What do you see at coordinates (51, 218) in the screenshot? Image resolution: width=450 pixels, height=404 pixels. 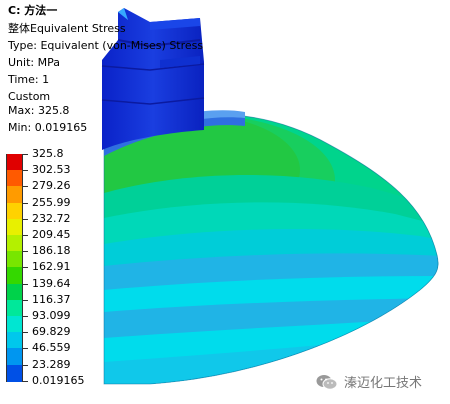 I see `legend-label: 232.72` at bounding box center [51, 218].